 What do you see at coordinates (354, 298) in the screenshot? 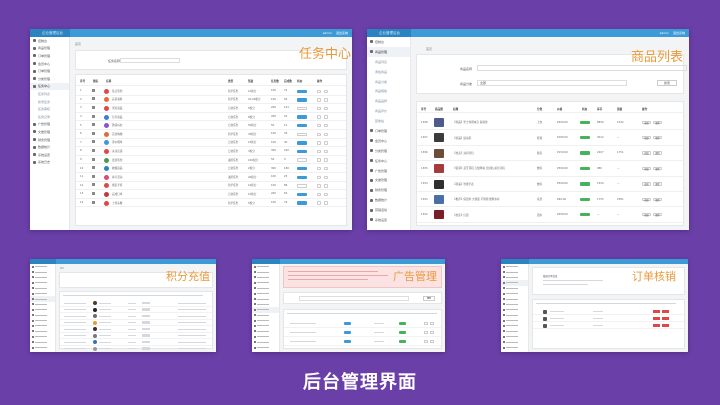
I see `ad-search-input` at bounding box center [354, 298].